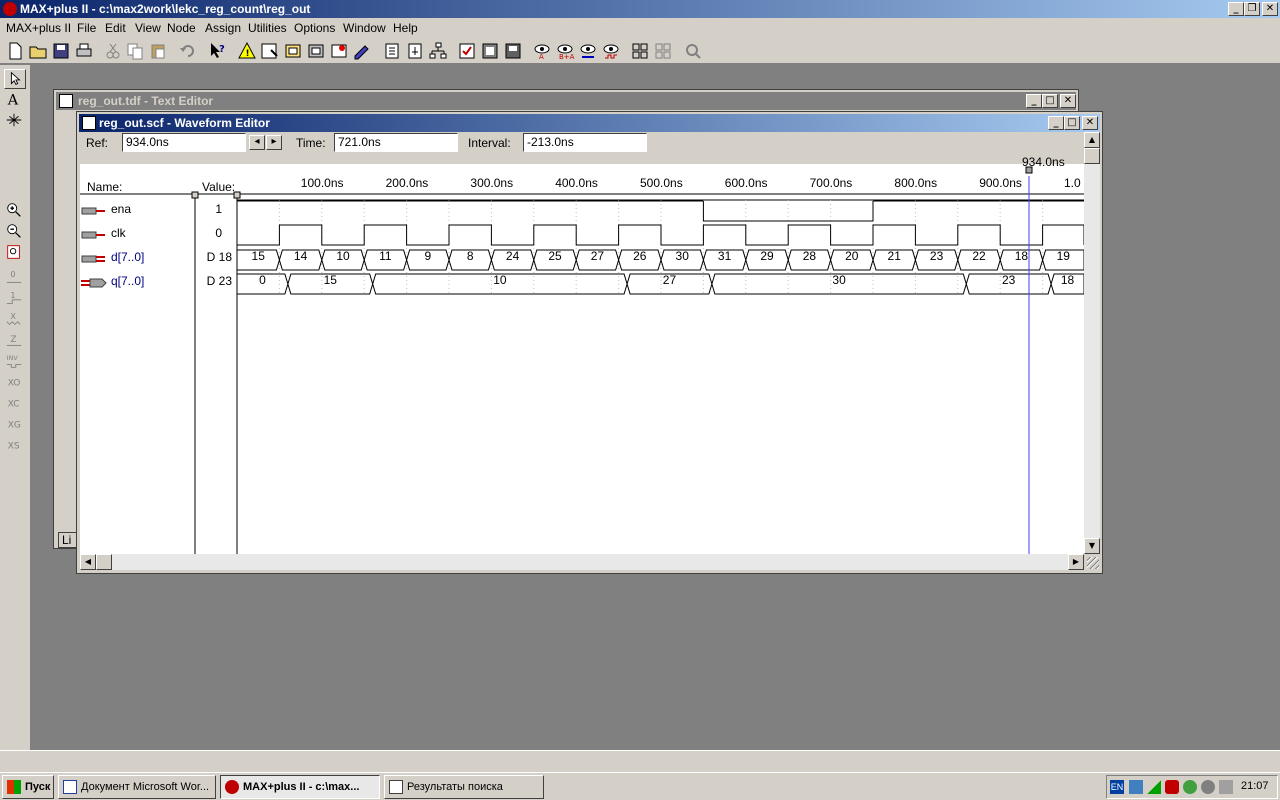  I want to click on connection-icon, so click(1190, 787).